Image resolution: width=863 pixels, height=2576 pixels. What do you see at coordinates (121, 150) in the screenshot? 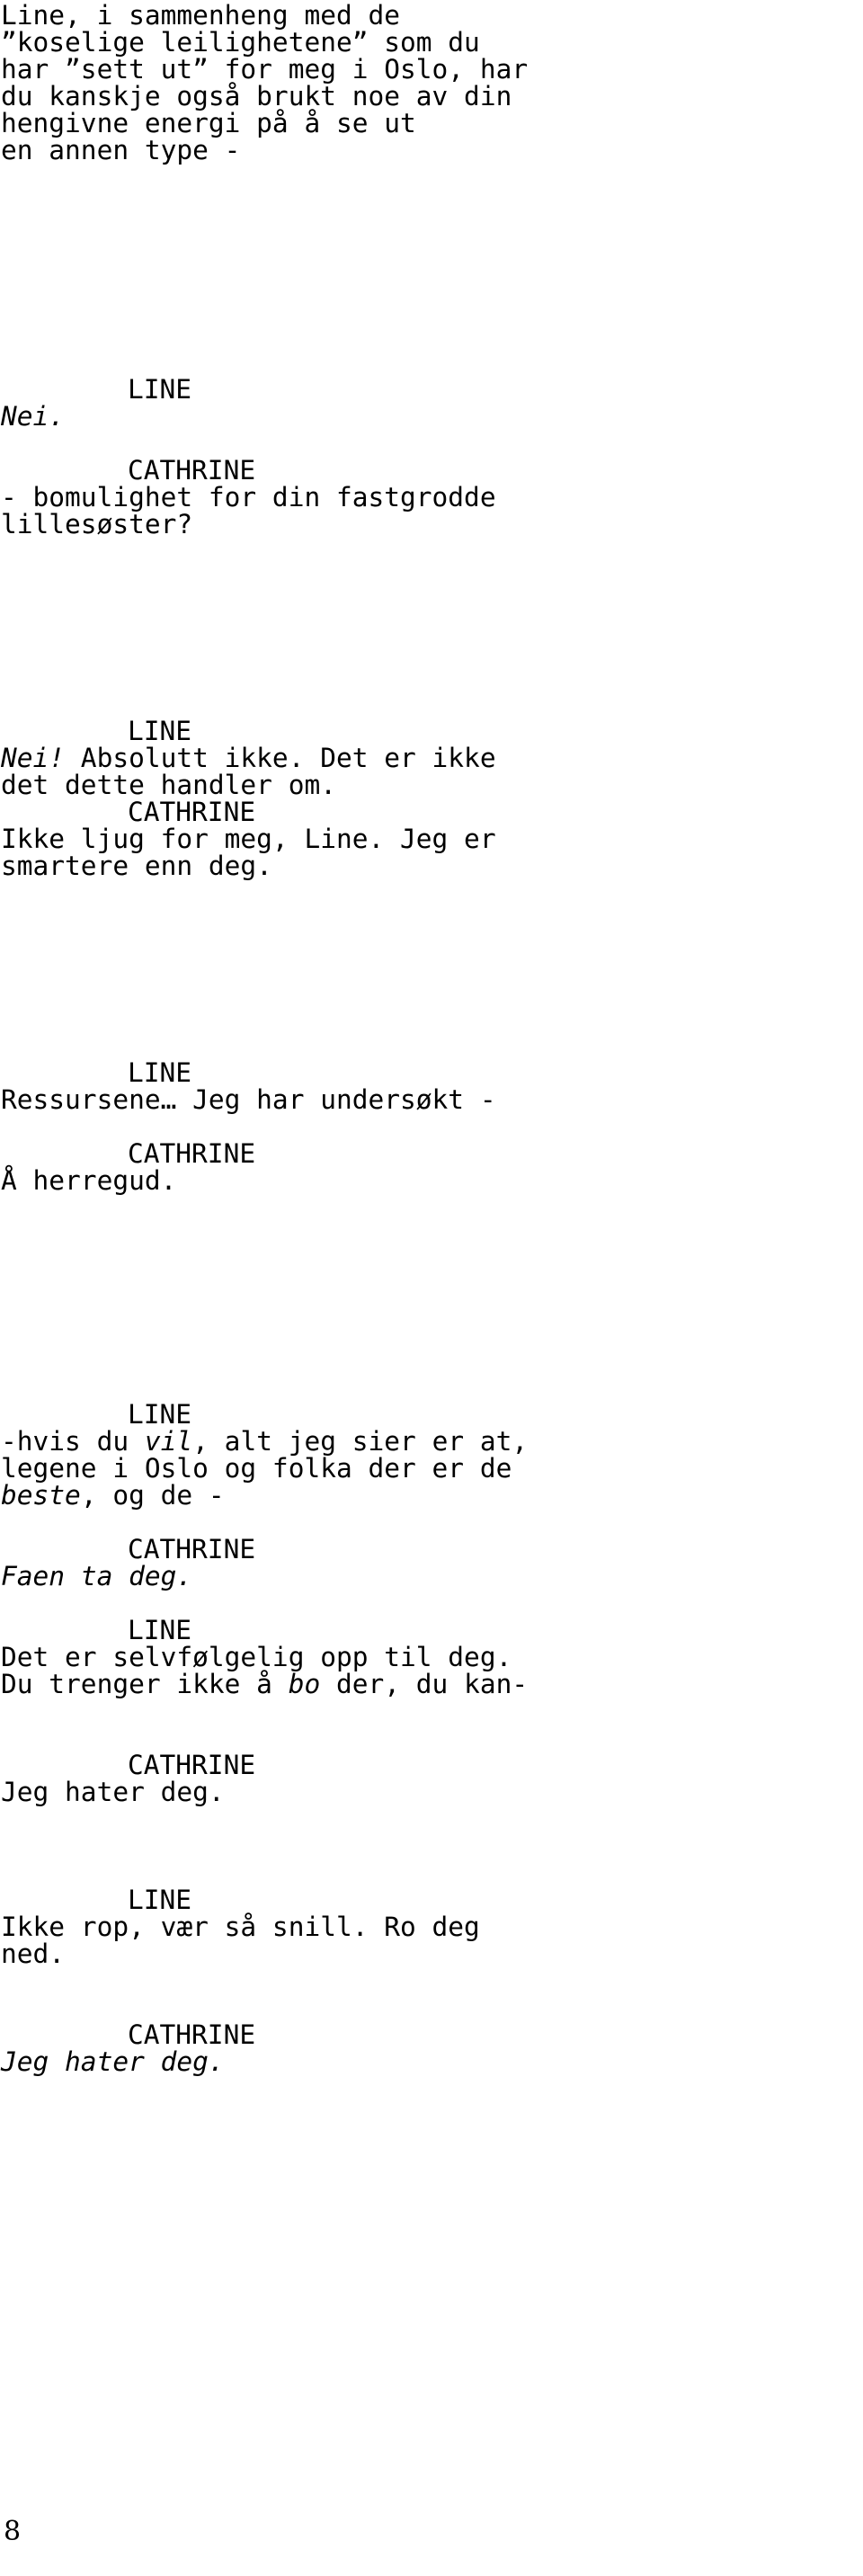
I see `dialogue-line: en annen type -` at bounding box center [121, 150].